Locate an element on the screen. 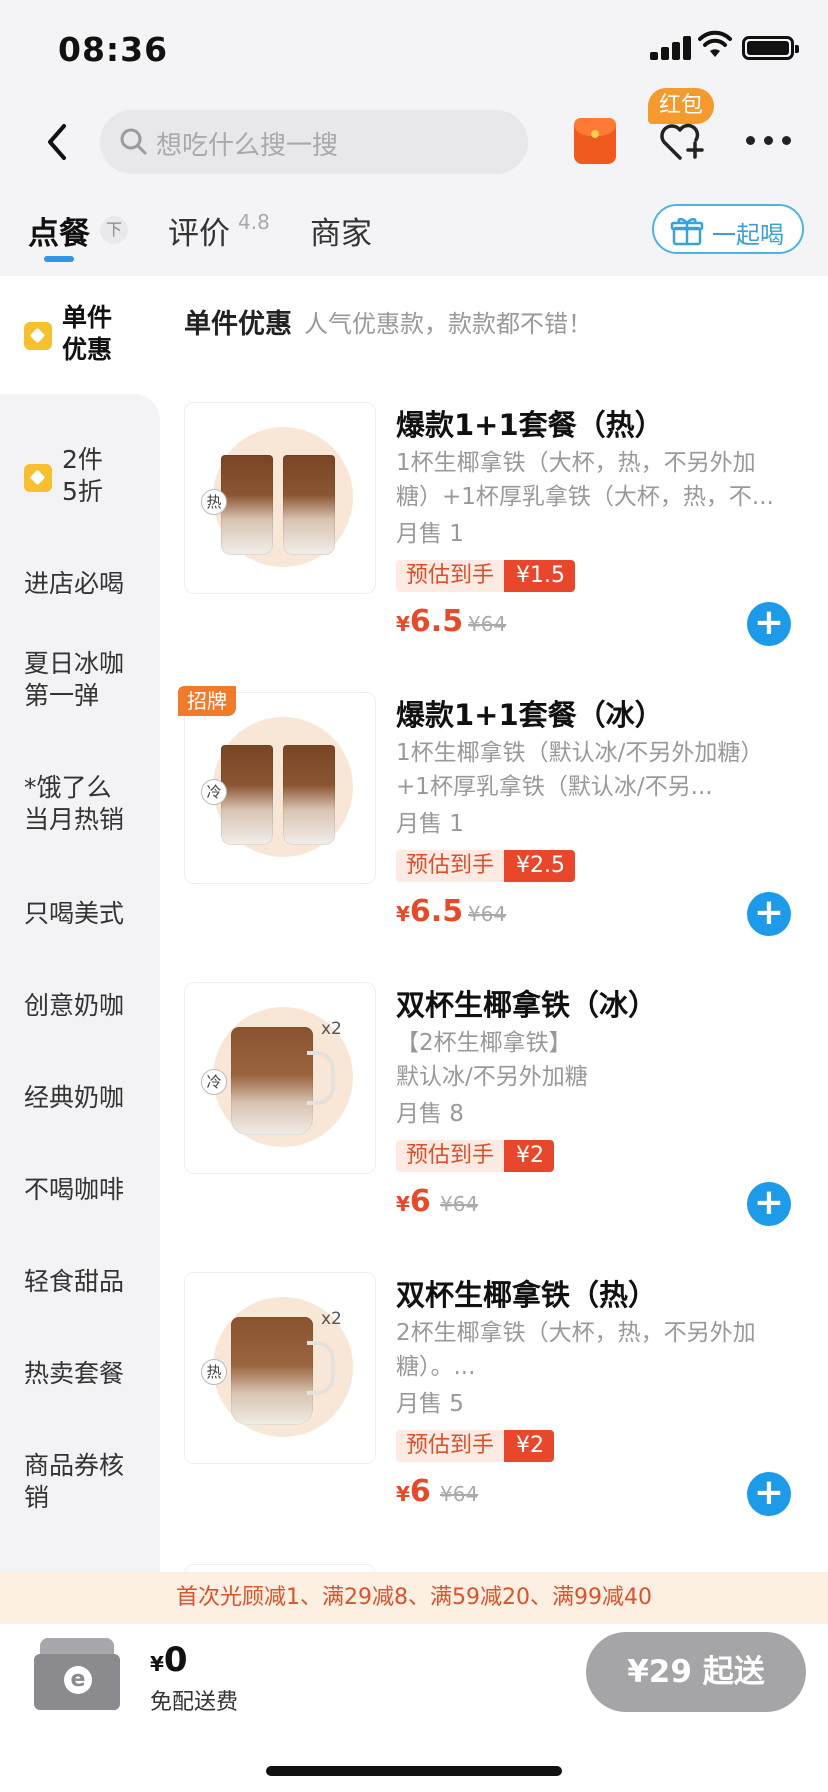 The height and width of the screenshot is (1792, 828). sidebar-item-single-discount: 单件 优惠 is located at coordinates (80, 335).